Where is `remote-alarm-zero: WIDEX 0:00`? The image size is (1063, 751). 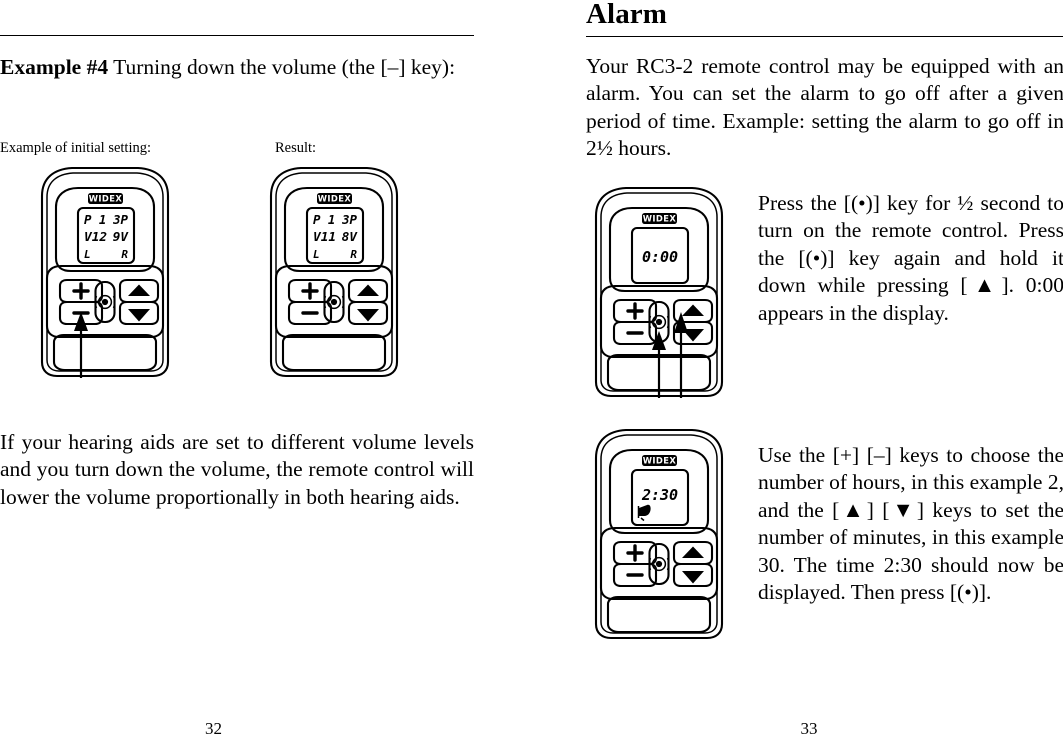
remote-alarm-zero: WIDEX 0:00 is located at coordinates (659, 292).